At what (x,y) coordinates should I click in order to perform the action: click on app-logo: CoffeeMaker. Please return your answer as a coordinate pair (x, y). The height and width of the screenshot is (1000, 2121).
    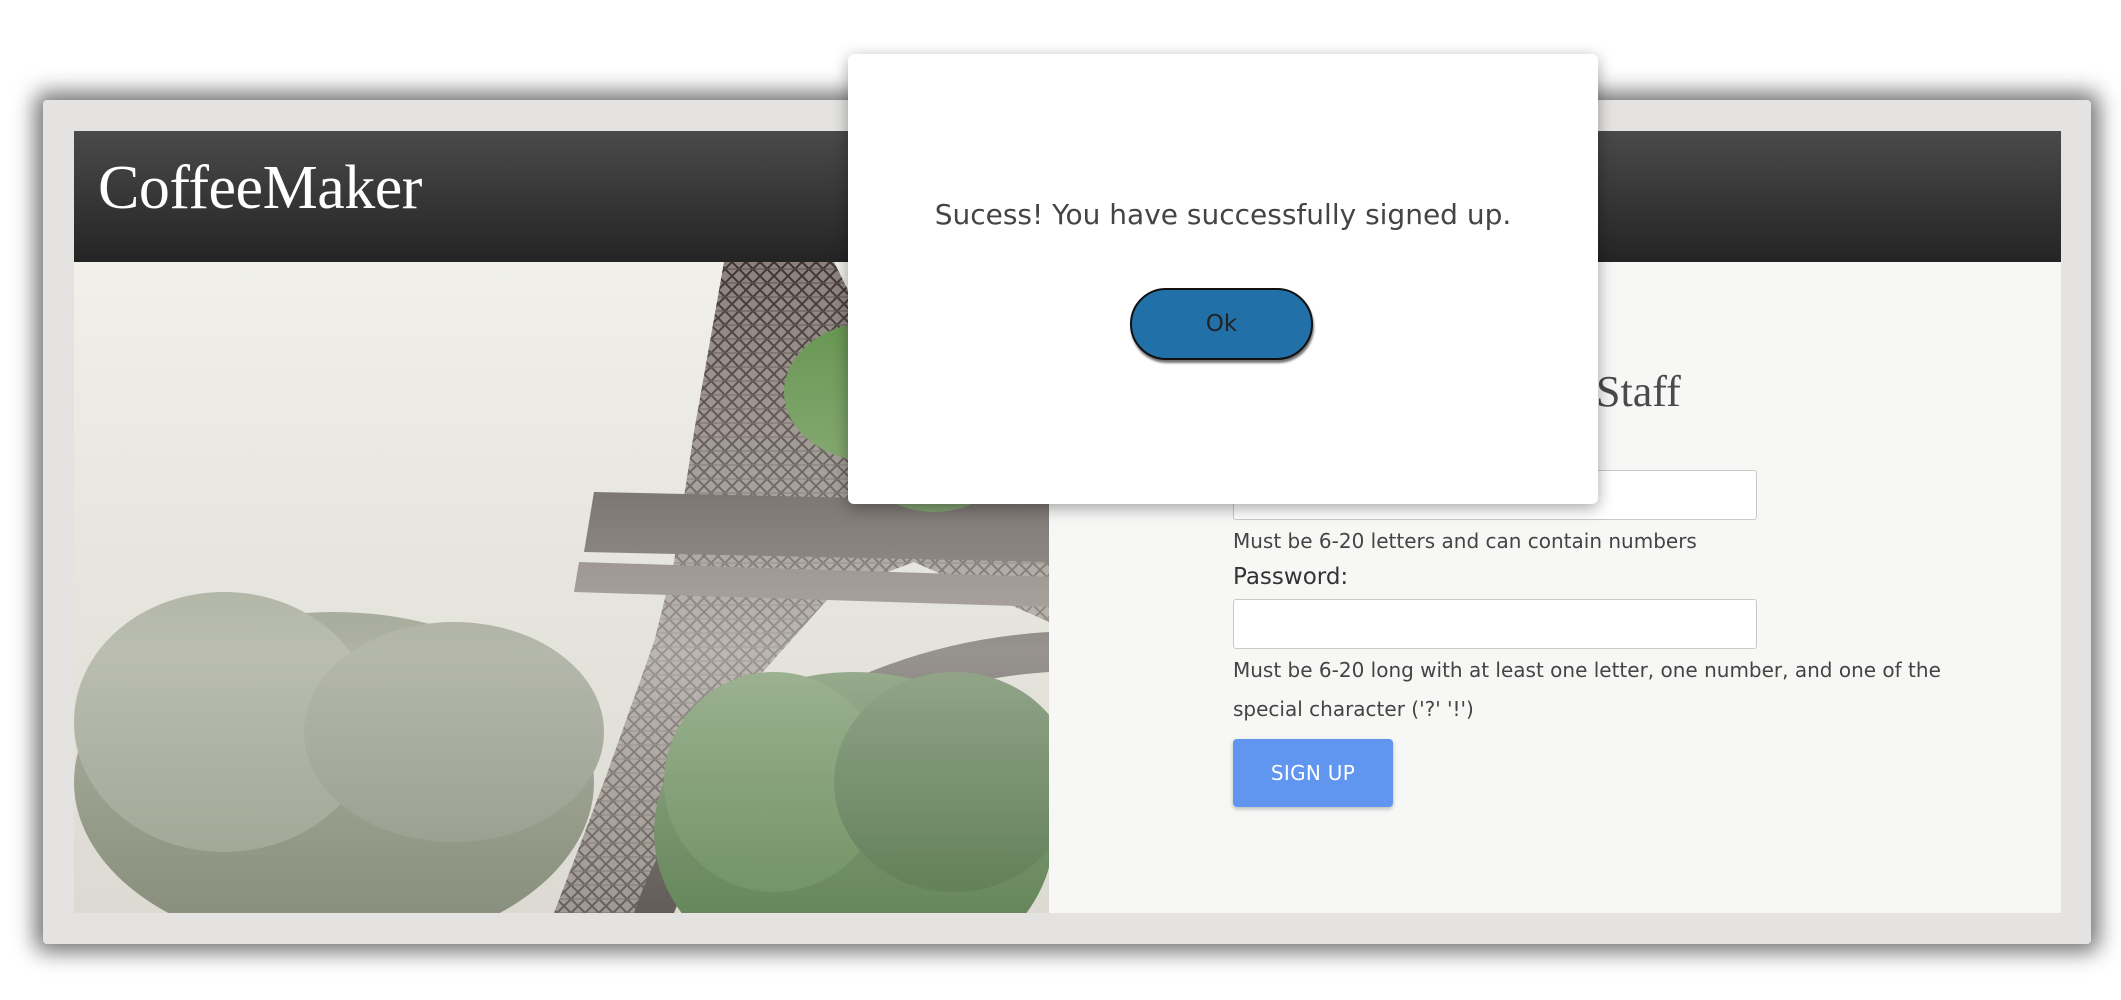
    Looking at the image, I should click on (260, 188).